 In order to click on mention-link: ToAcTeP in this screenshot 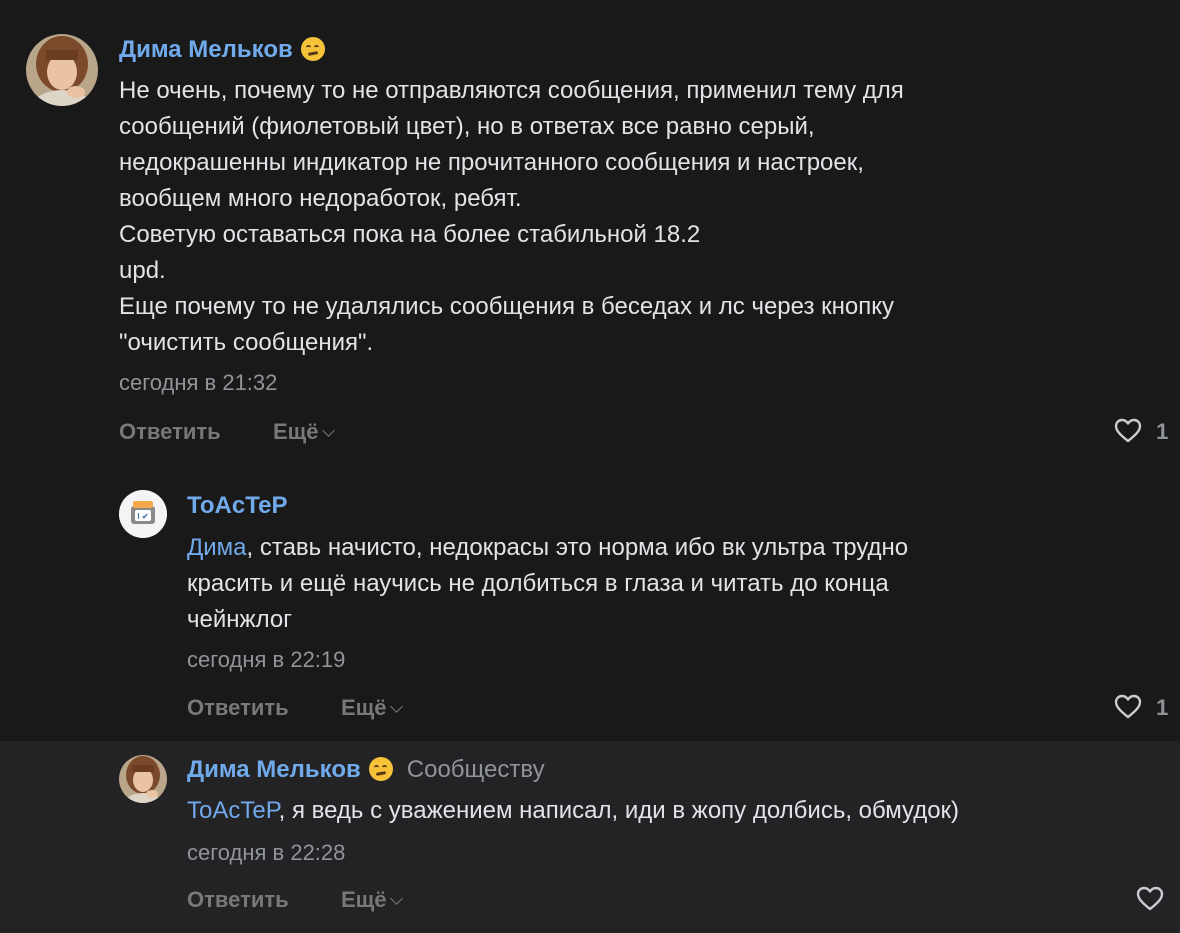, I will do `click(233, 810)`.